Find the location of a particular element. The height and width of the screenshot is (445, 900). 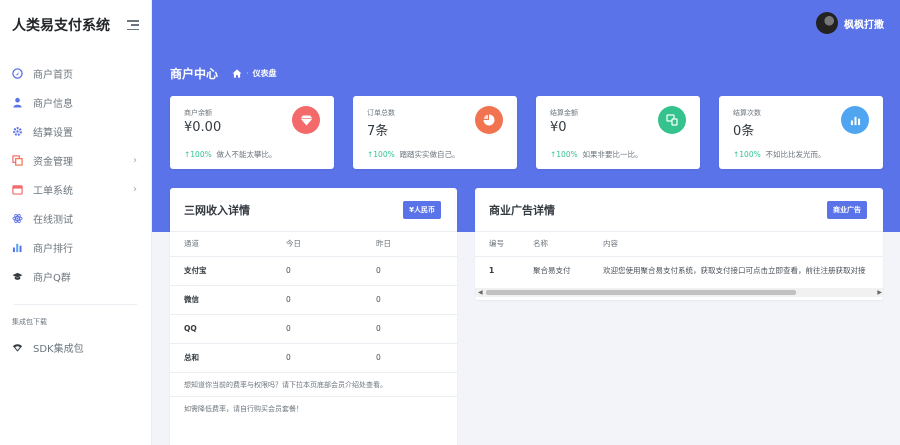

horizontal-scrollbar: ◀ ▶ is located at coordinates (679, 292).